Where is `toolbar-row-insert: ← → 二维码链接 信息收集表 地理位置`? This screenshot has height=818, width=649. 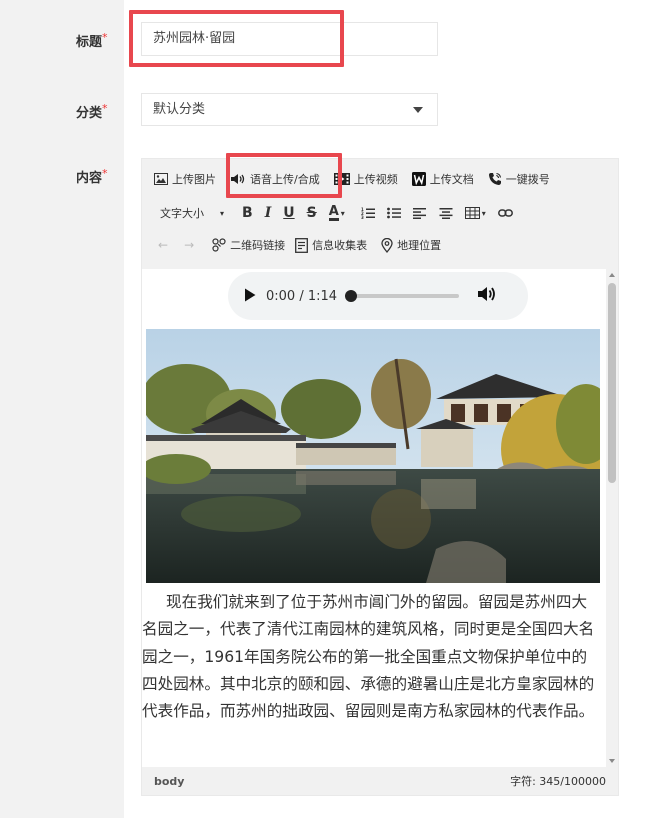
toolbar-row-insert: ← → 二维码链接 信息收集表 地理位置 is located at coordinates (306, 245).